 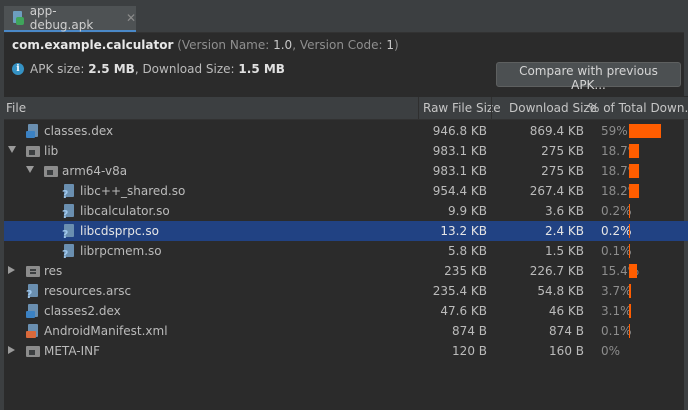 I want to click on package-name: com.example.calculator, so click(x=93, y=45).